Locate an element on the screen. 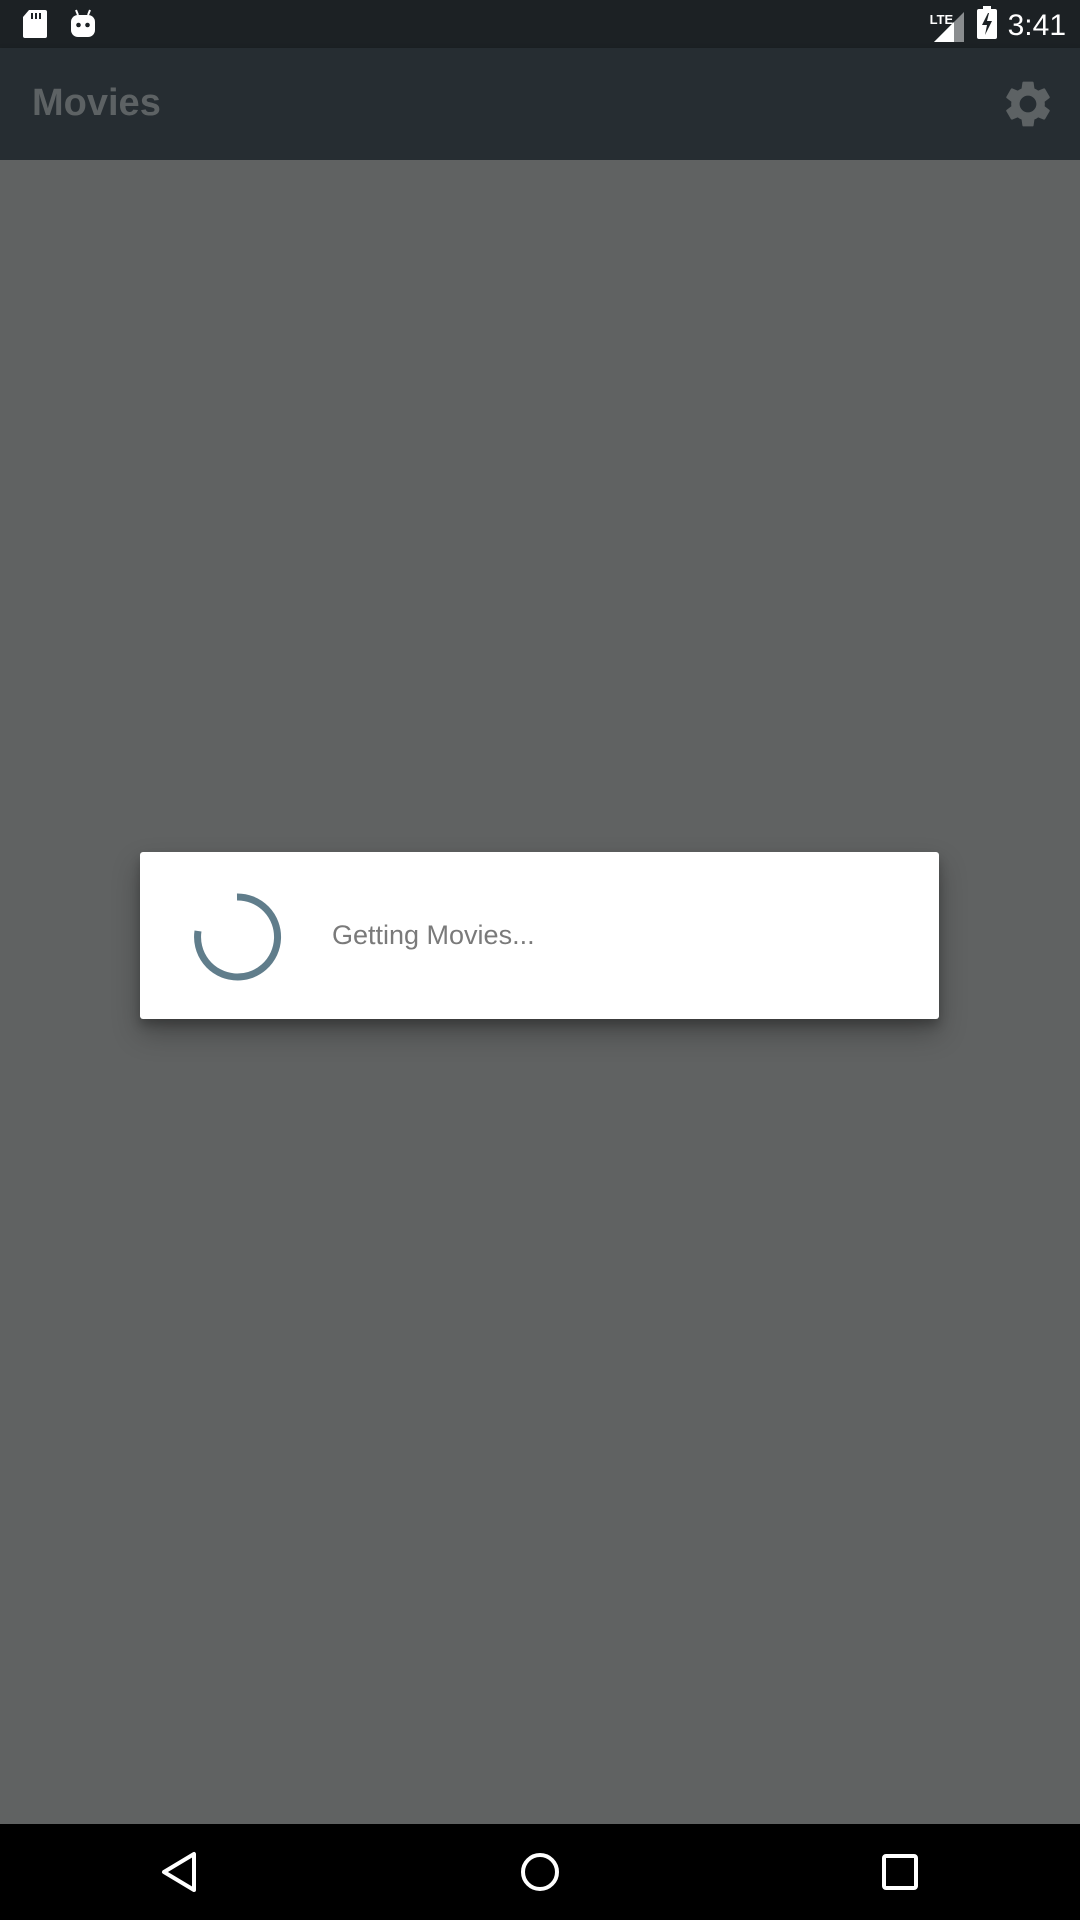 This screenshot has width=1080, height=1920. recents-icon is located at coordinates (900, 1872).